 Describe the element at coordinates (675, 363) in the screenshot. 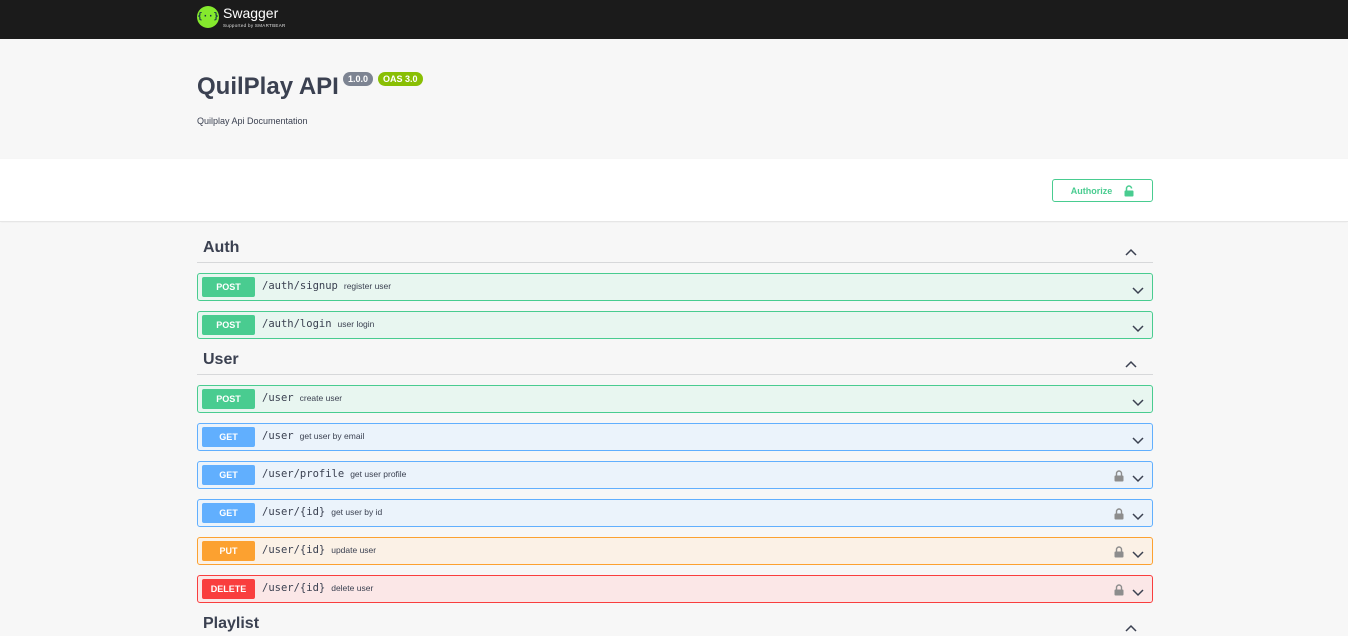

I see `tag-header-user: User` at that location.